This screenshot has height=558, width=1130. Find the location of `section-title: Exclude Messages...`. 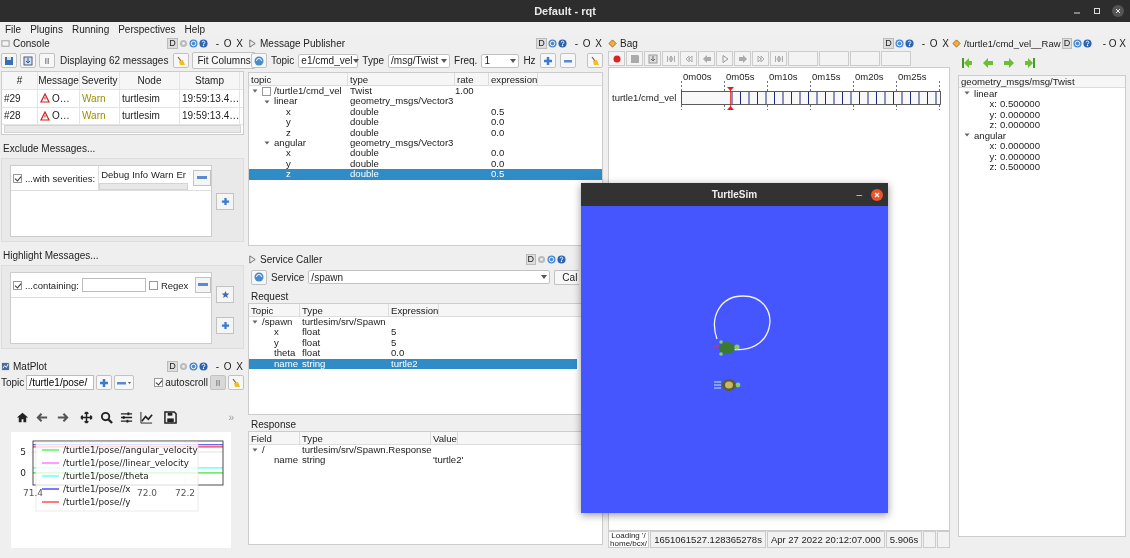

section-title: Exclude Messages... is located at coordinates (50, 148).